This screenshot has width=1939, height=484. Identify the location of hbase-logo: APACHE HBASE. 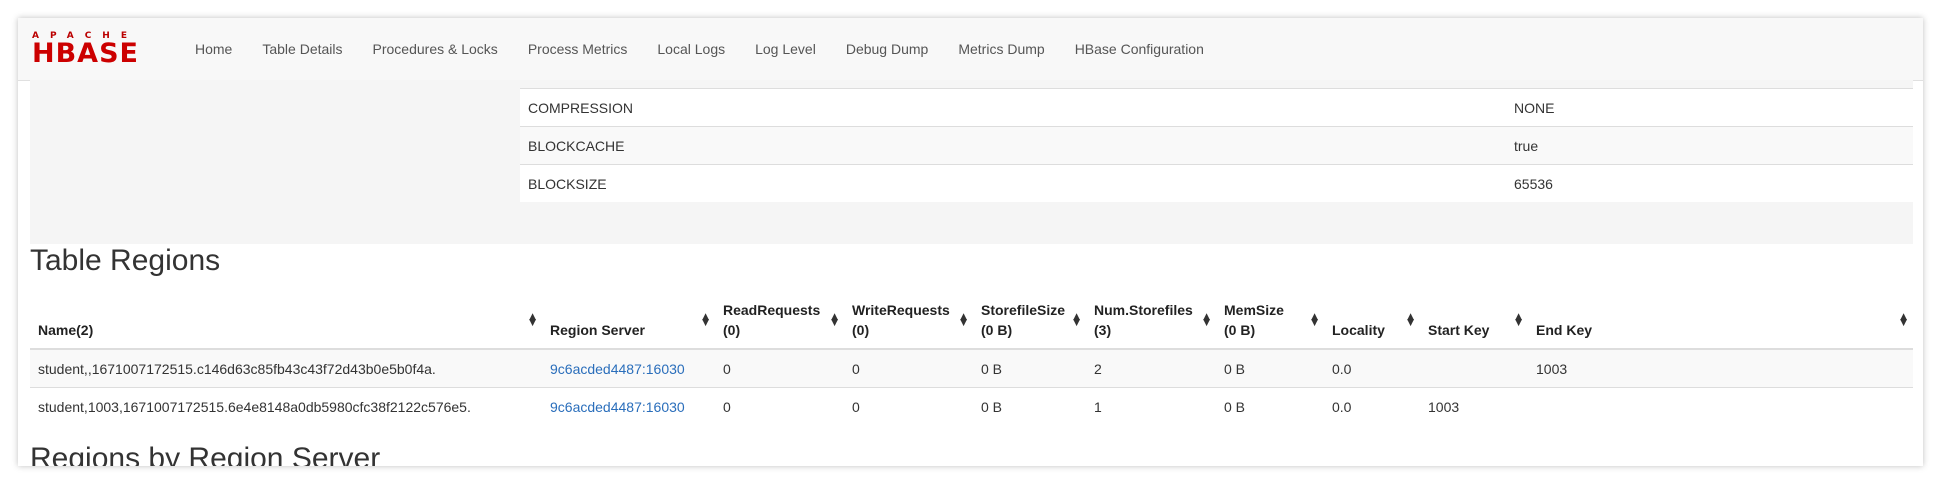
(99, 49).